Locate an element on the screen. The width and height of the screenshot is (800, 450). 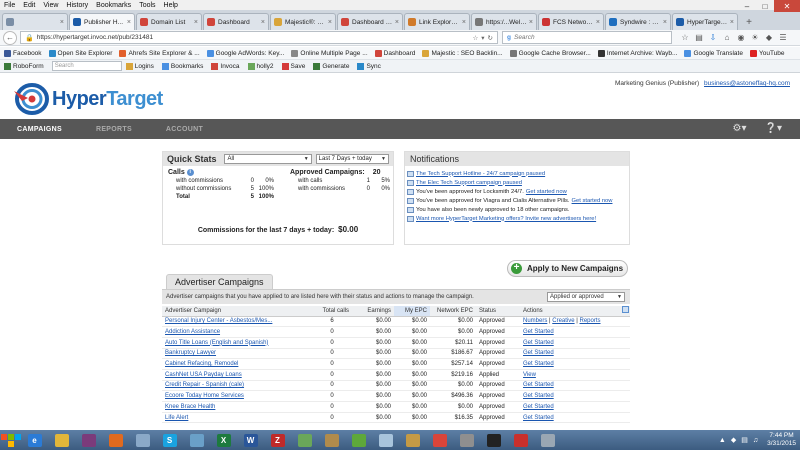
taskbar-app: S is located at coordinates (169, 440).